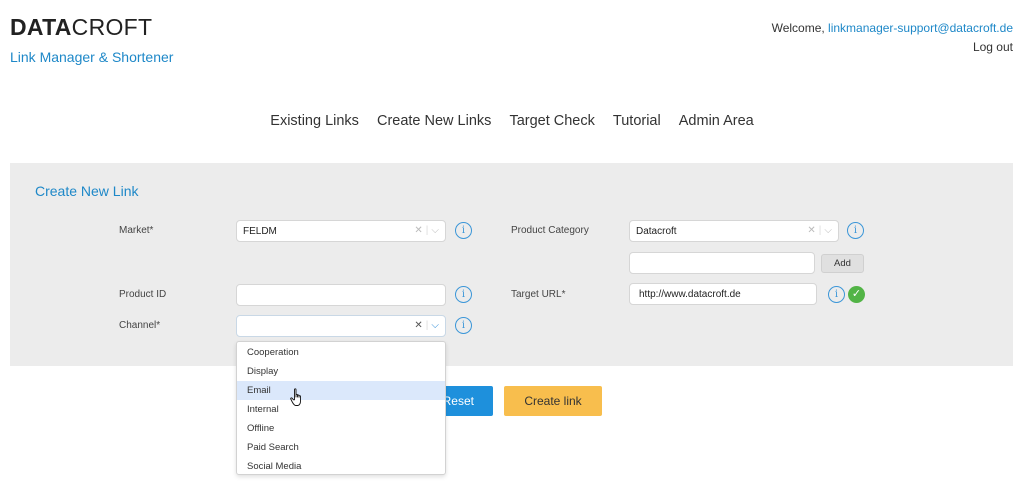  What do you see at coordinates (656, 231) in the screenshot?
I see `product-category-value: Datacroft` at bounding box center [656, 231].